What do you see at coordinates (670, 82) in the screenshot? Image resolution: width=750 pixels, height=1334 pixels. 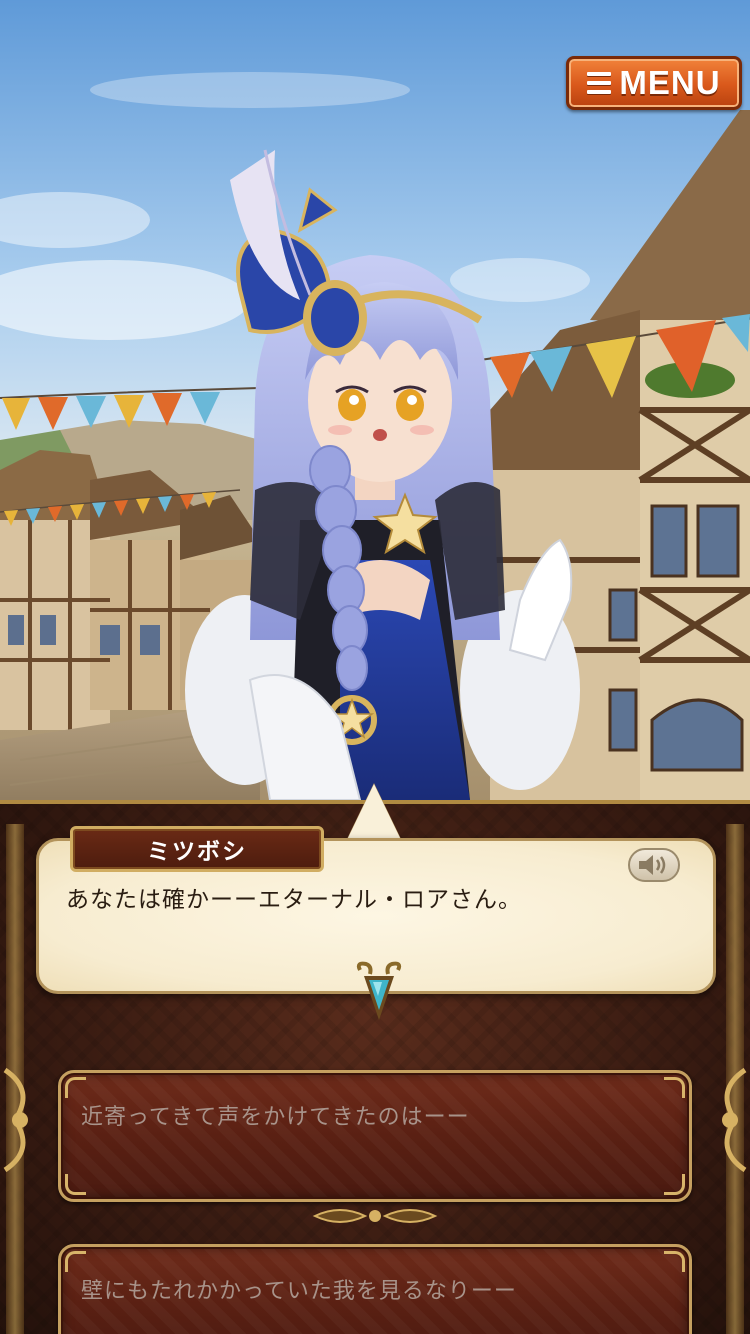 I see `menu-button-label: MENU` at bounding box center [670, 82].